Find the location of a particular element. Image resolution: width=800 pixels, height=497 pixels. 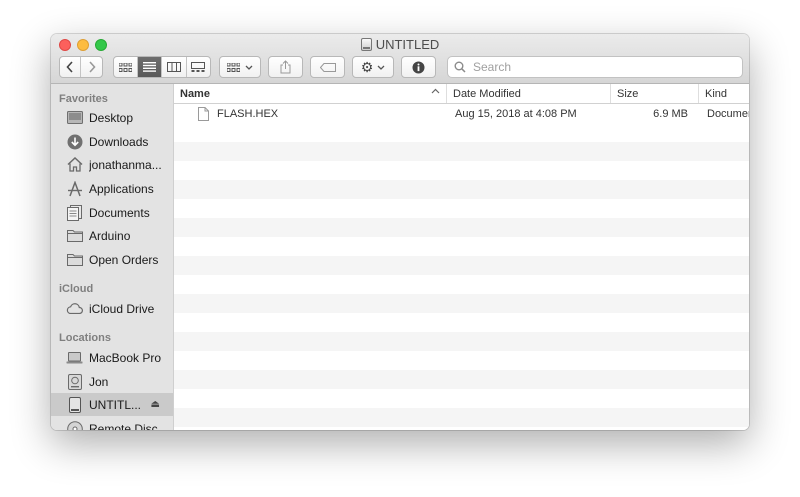

sidebar-item-label: Arduino is located at coordinates (110, 235).